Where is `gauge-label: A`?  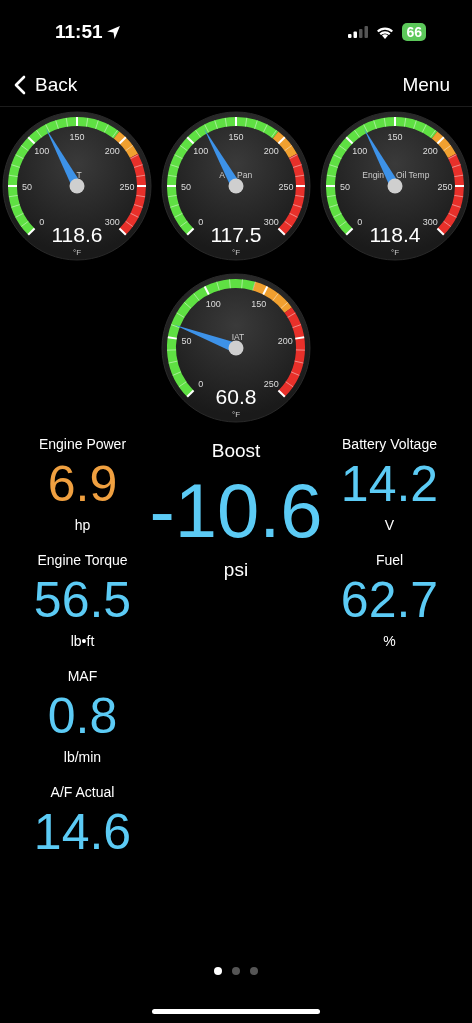 gauge-label: A is located at coordinates (222, 175).